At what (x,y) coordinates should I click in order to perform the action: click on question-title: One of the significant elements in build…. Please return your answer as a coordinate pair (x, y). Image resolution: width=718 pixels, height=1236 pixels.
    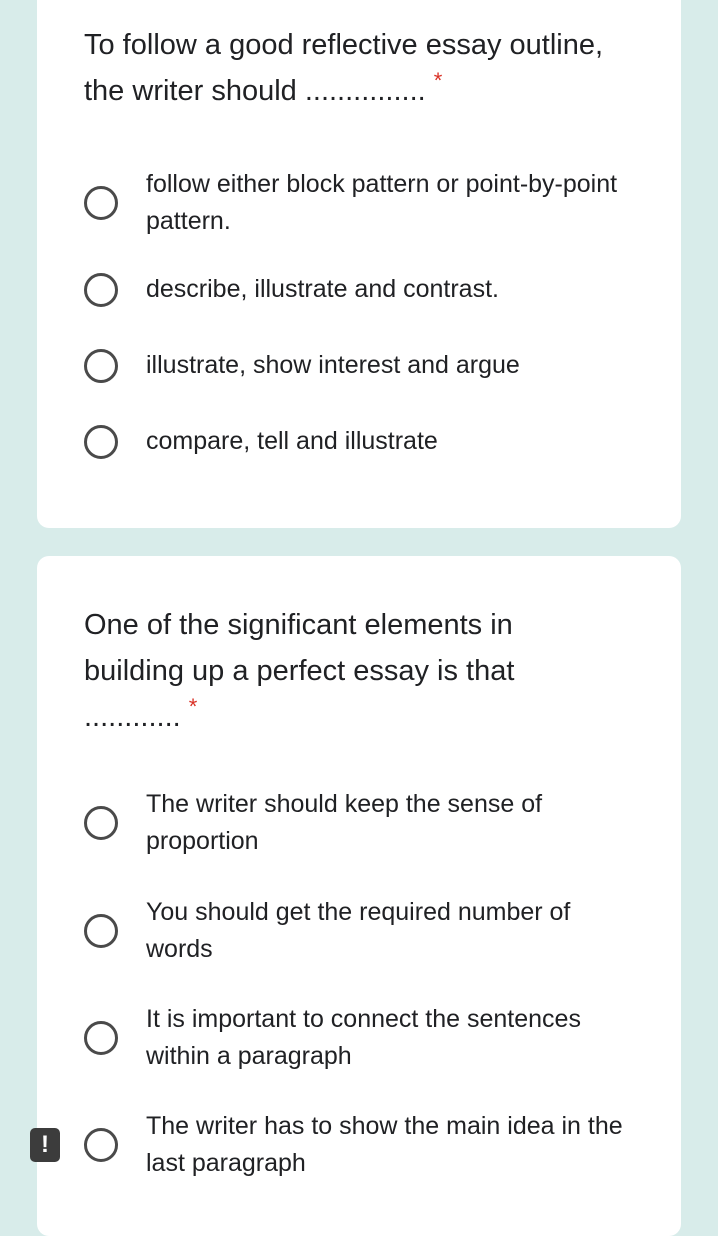
    Looking at the image, I should click on (344, 672).